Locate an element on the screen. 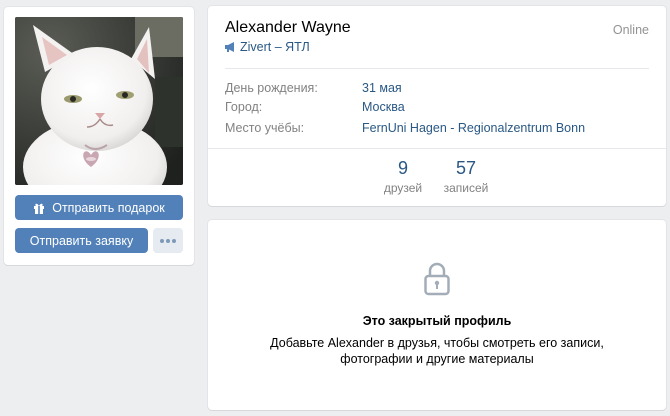 This screenshot has height=416, width=670. more-dots-icon is located at coordinates (168, 240).